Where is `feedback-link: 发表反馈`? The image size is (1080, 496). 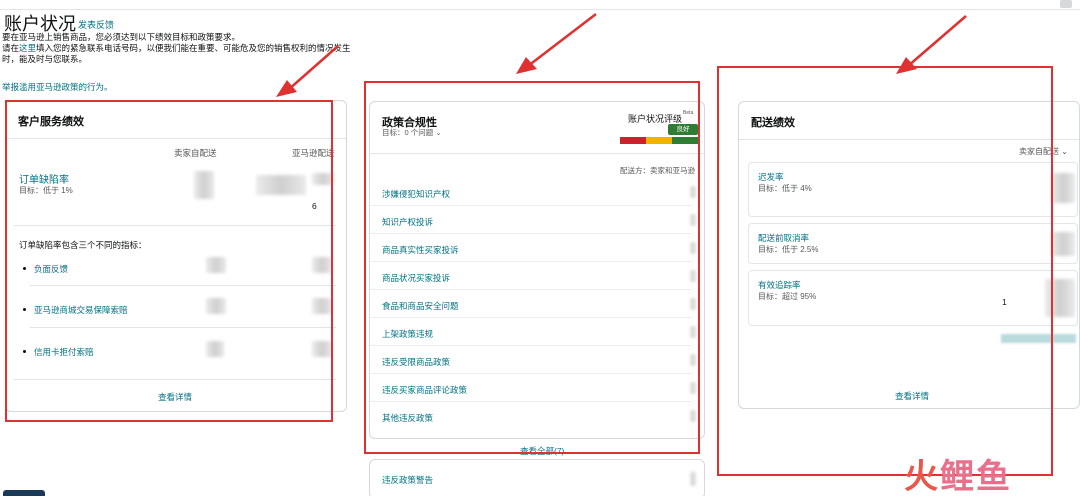 feedback-link: 发表反馈 is located at coordinates (96, 24).